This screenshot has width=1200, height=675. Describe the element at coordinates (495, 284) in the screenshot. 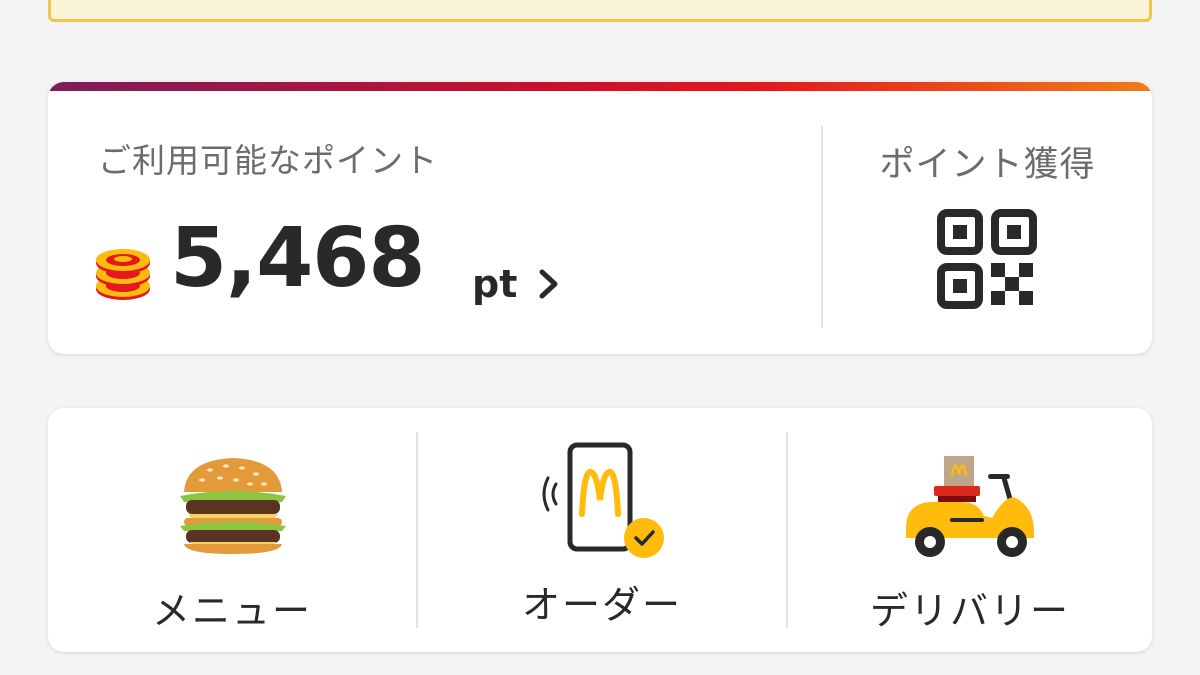

I see `points-unit: pt` at that location.